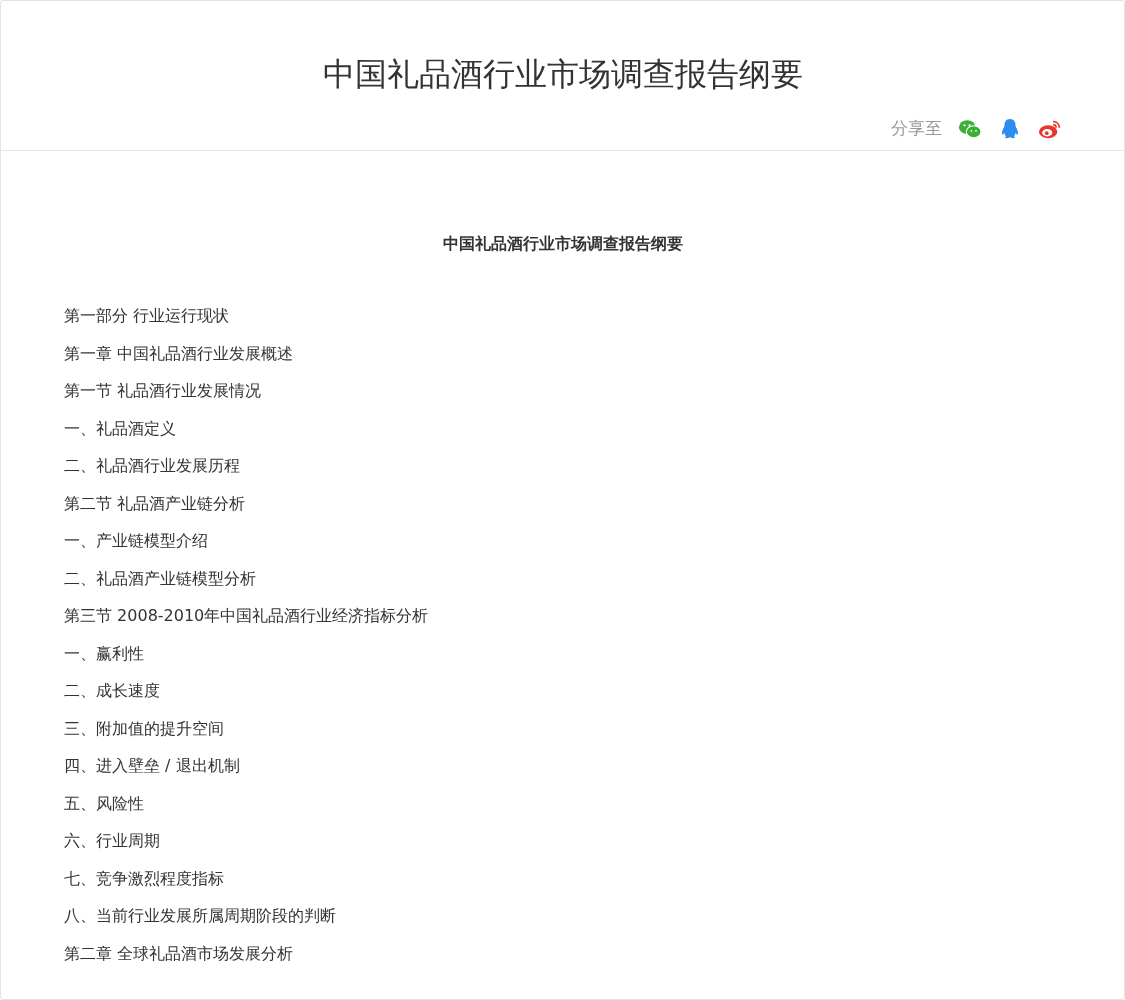 The width and height of the screenshot is (1125, 1000). I want to click on outline-line: 七、竞争激烈程度指标, so click(144, 878).